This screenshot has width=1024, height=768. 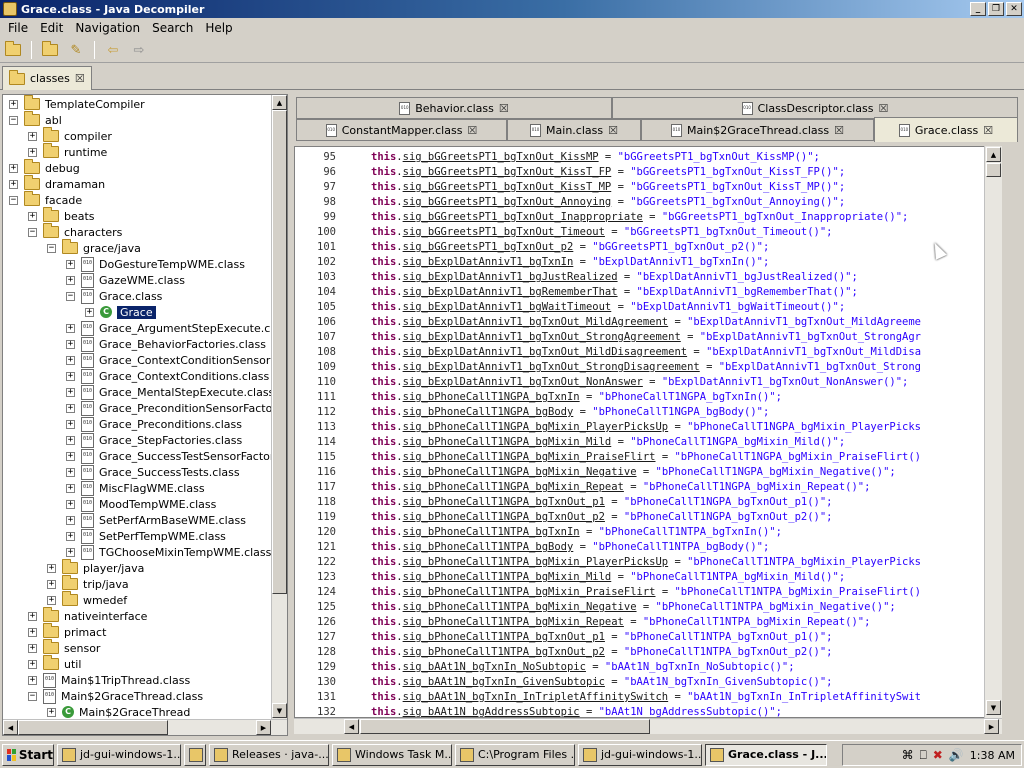 I want to click on code-horizontal-scrollbar: ◀ ▶, so click(x=648, y=726).